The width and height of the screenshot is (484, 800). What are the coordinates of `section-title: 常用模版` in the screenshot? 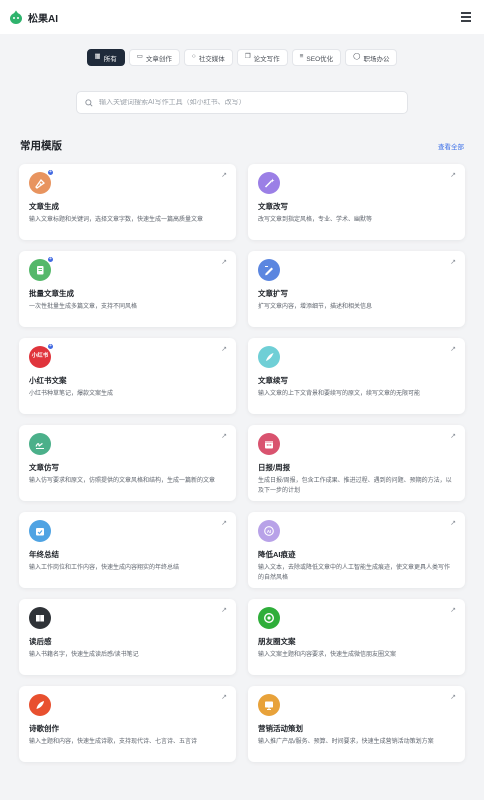 It's located at (41, 146).